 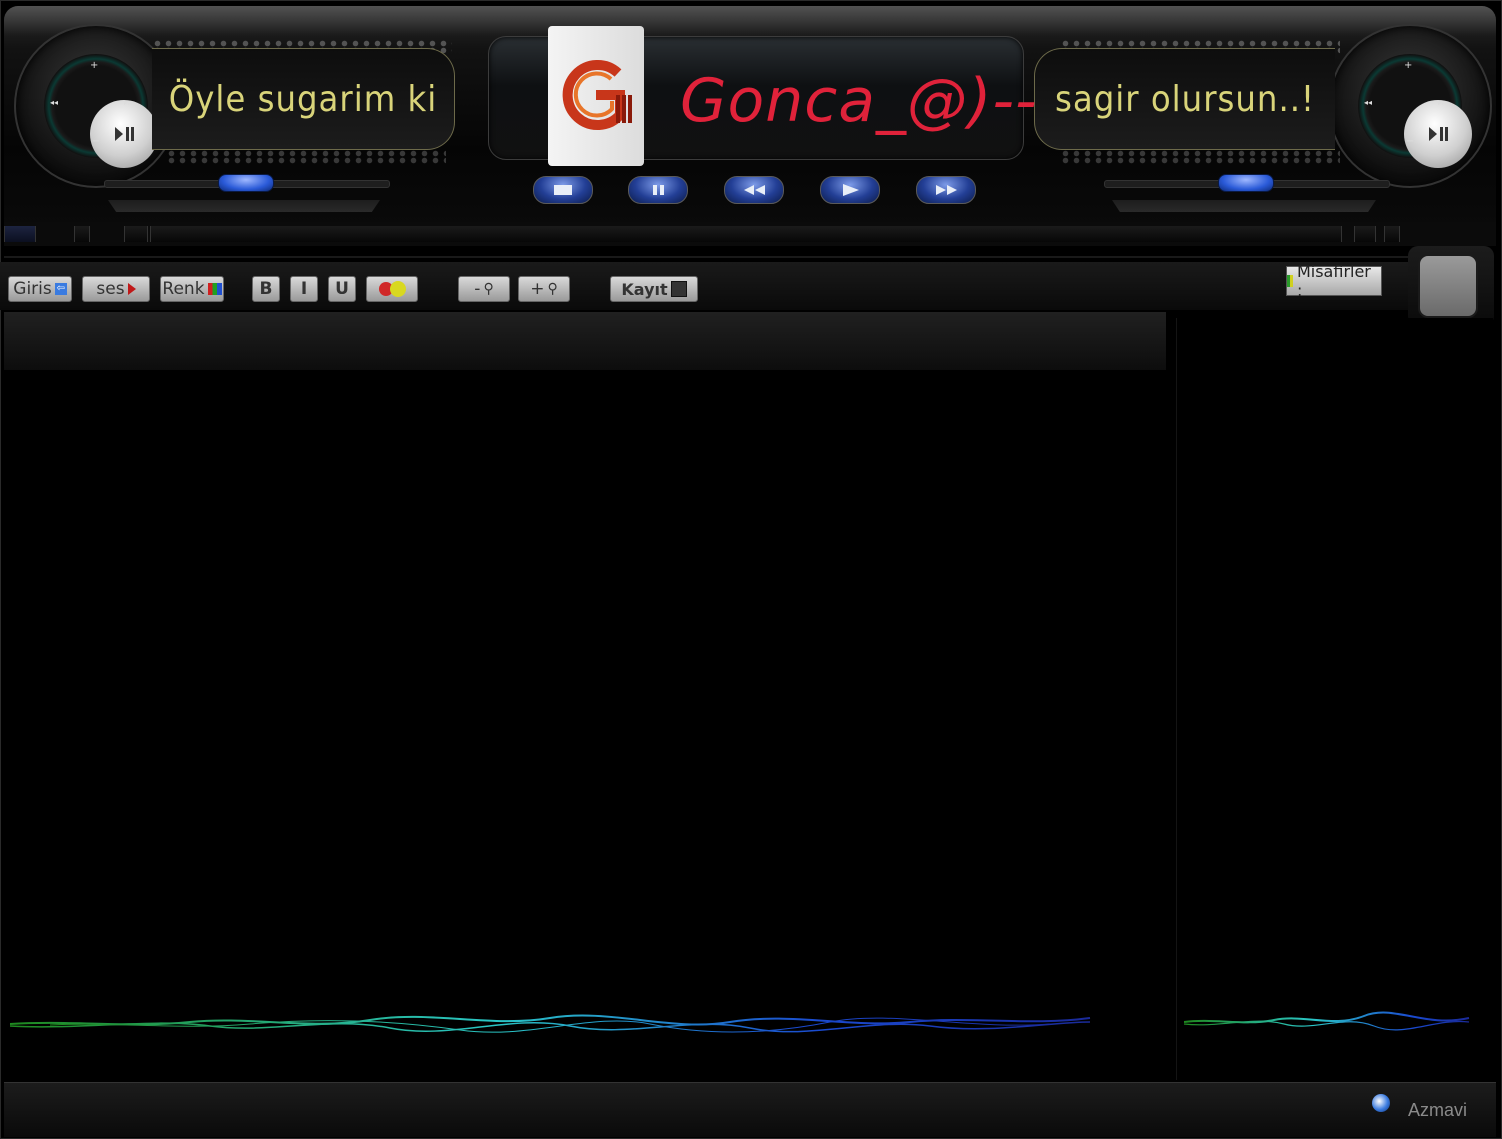 What do you see at coordinates (32, 289) in the screenshot?
I see `giris-label: Giris` at bounding box center [32, 289].